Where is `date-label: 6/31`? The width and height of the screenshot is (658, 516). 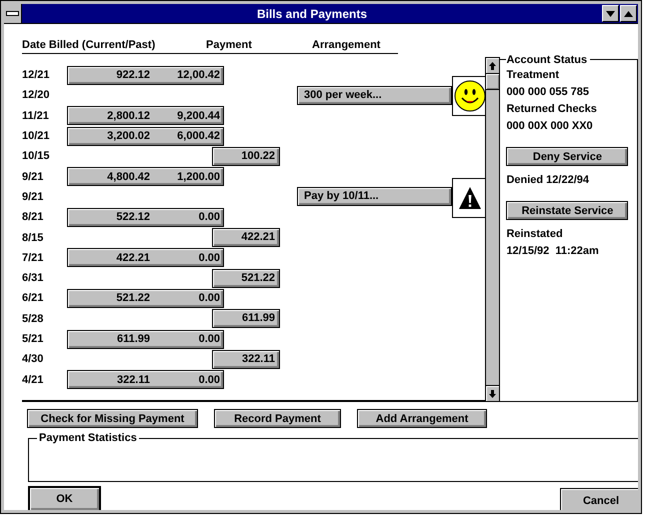
date-label: 6/31 is located at coordinates (33, 278).